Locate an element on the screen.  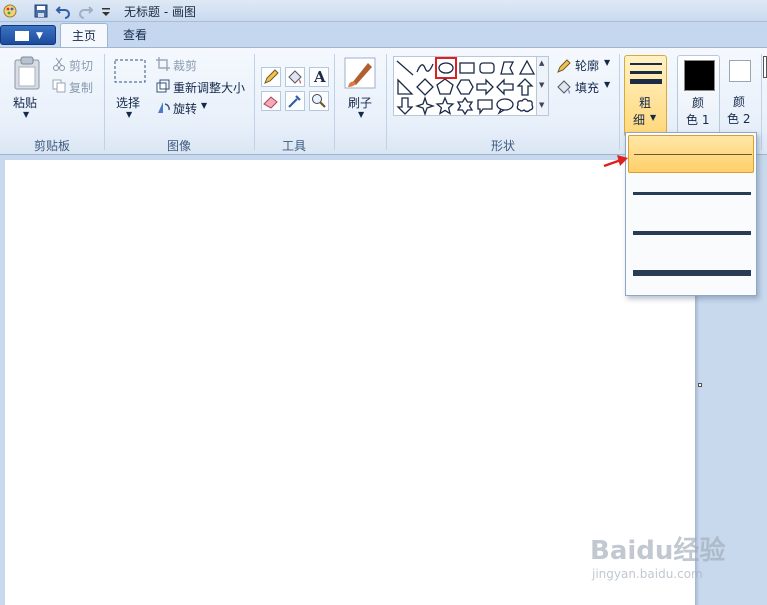
paste-dropdown-arrow: ▼ is located at coordinates (26, 114).